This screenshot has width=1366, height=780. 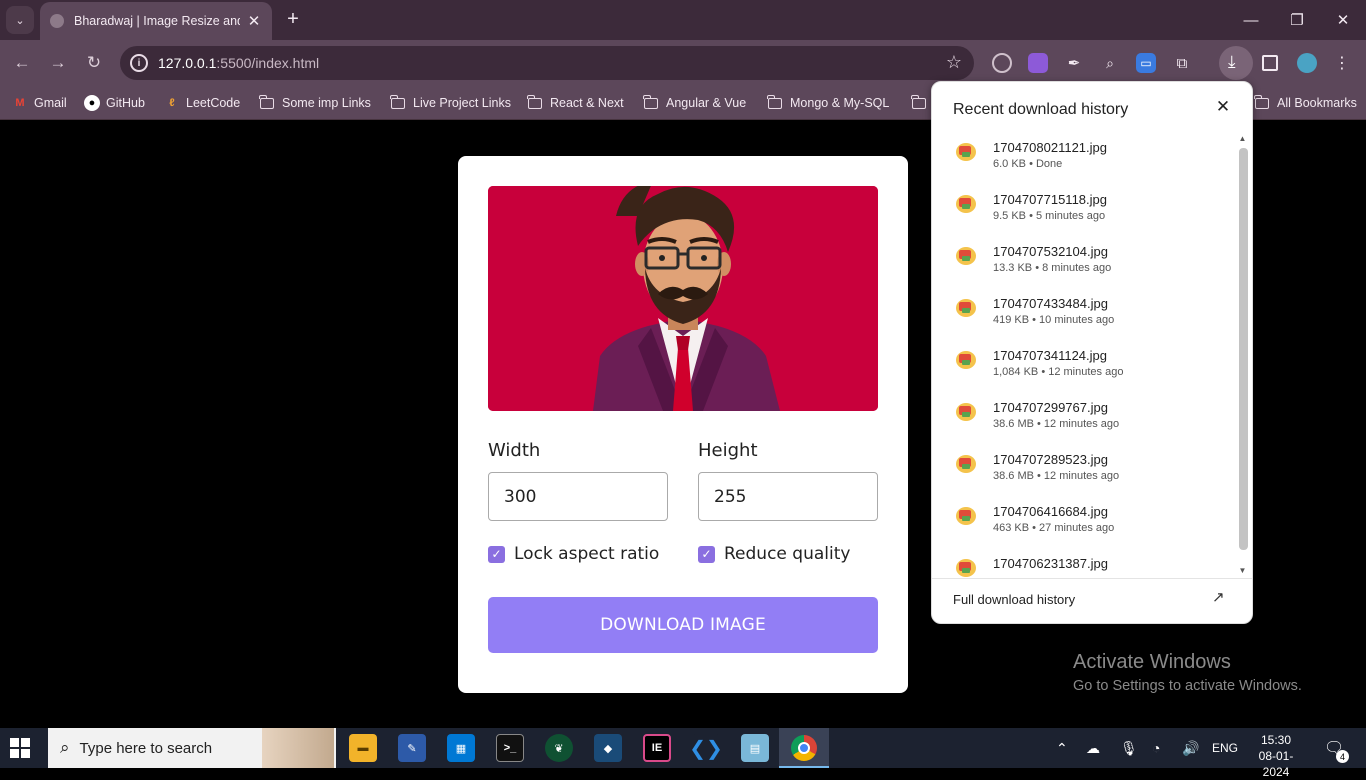 I want to click on extensions-puzzle-icon: ⧉, so click(x=1182, y=63).